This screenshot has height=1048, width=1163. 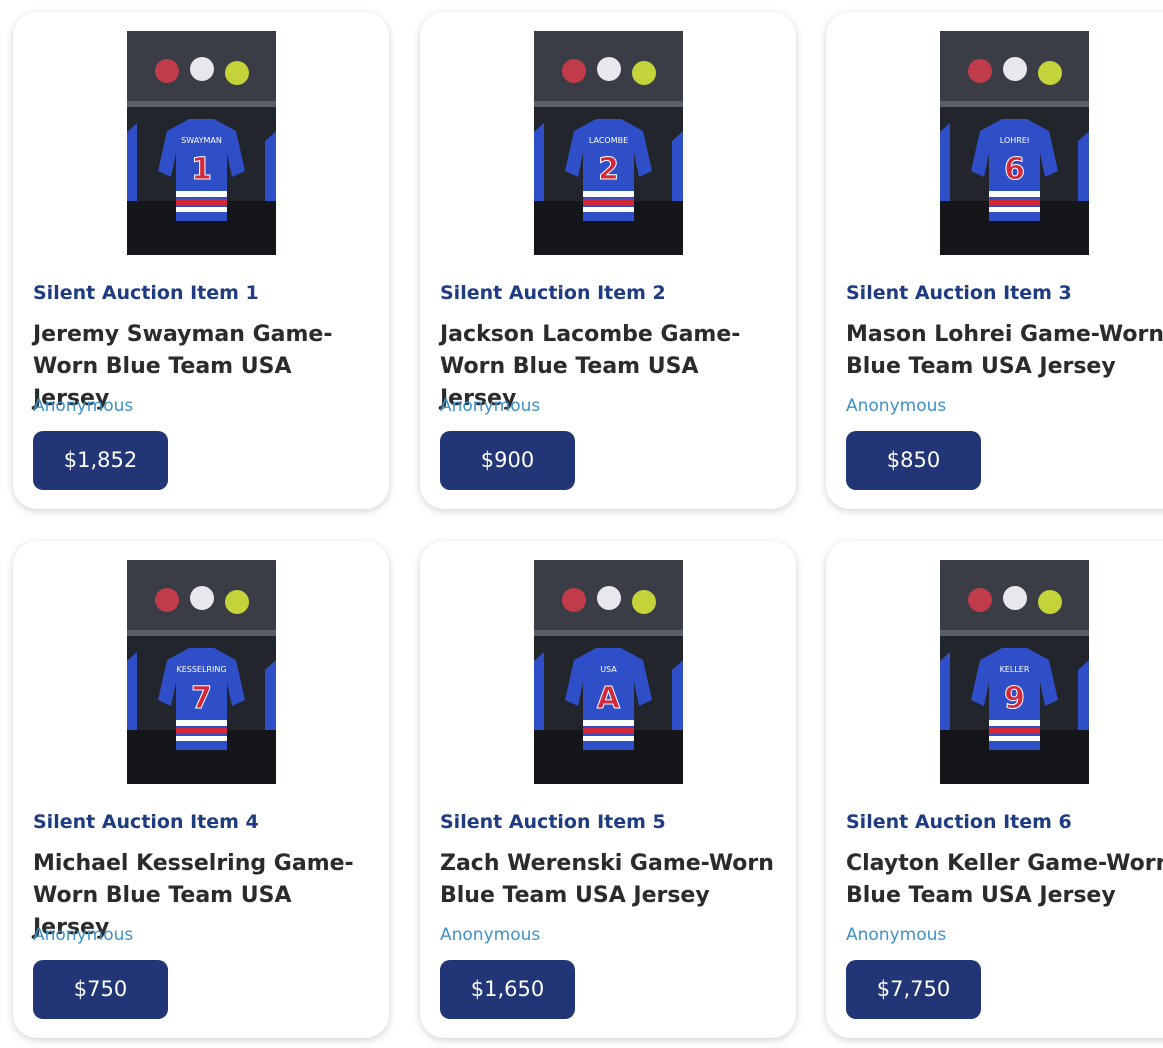 I want to click on jersey-number-text: 7, so click(x=201, y=698).